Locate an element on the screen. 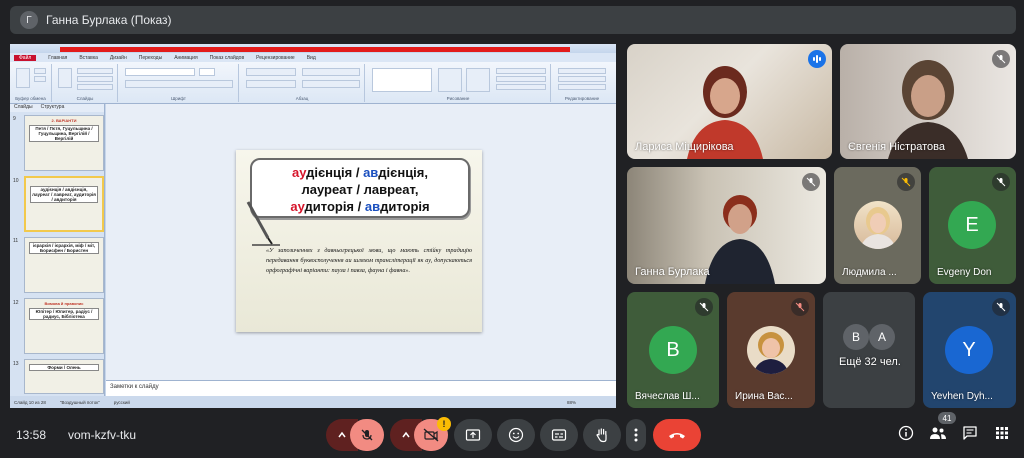  meeting-code: vom-kzfv-tku is located at coordinates (102, 435).